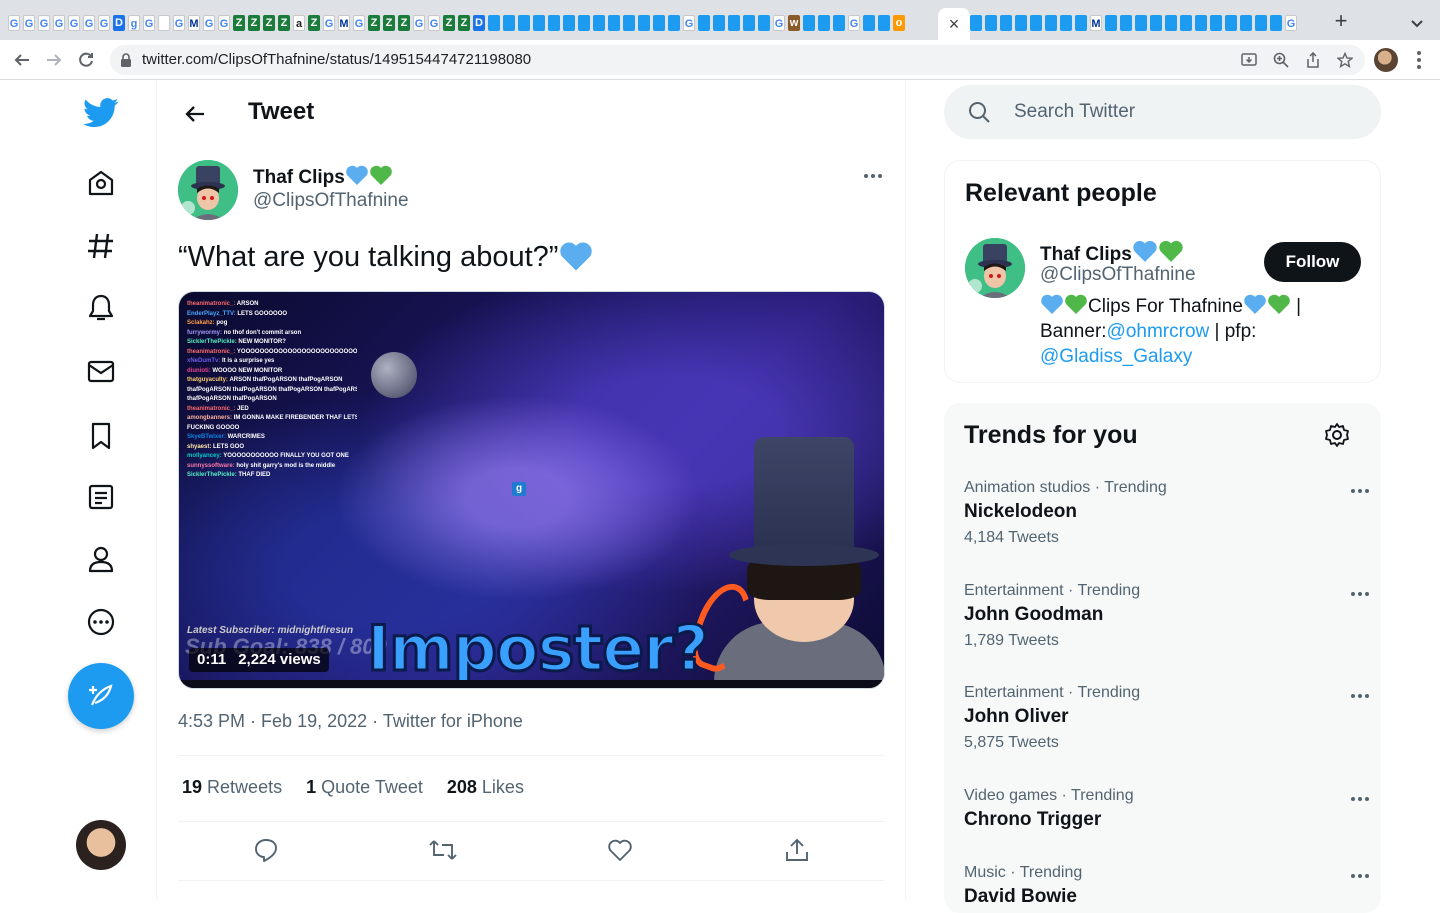 The height and width of the screenshot is (913, 1440). What do you see at coordinates (1249, 60) in the screenshot?
I see `install-app-icon` at bounding box center [1249, 60].